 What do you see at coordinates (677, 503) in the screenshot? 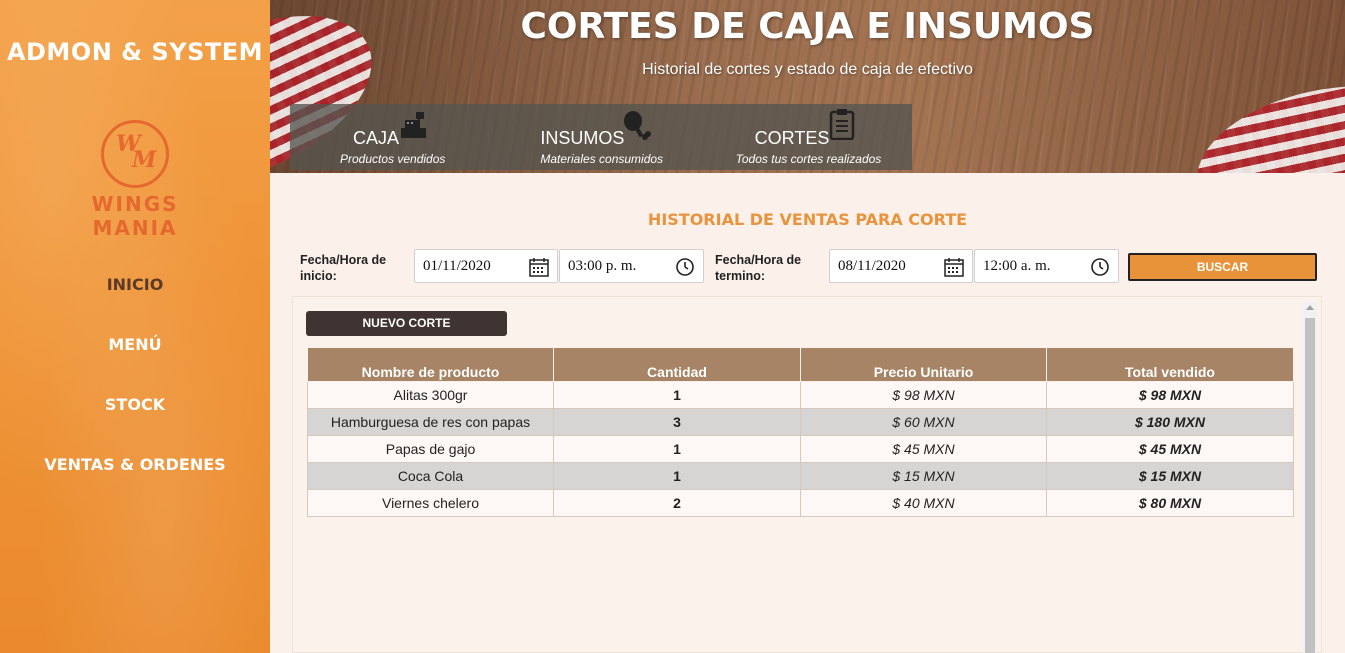
I see `quantity-cell: 2` at bounding box center [677, 503].